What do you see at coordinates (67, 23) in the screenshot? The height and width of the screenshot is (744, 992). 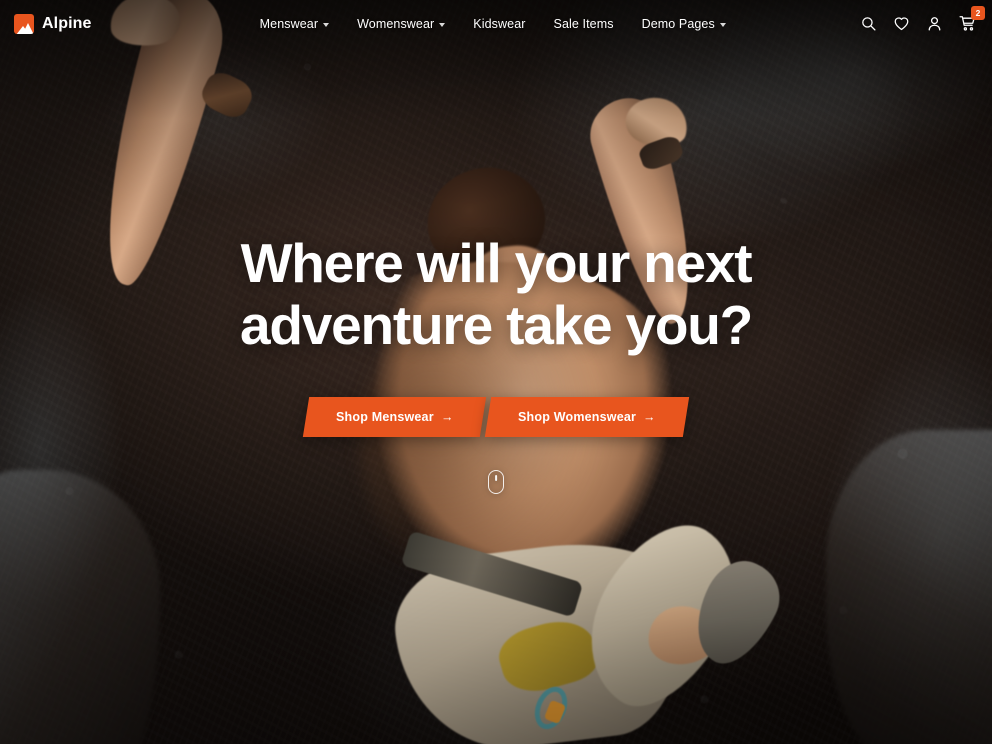 I see `brand-name: Alpine` at bounding box center [67, 23].